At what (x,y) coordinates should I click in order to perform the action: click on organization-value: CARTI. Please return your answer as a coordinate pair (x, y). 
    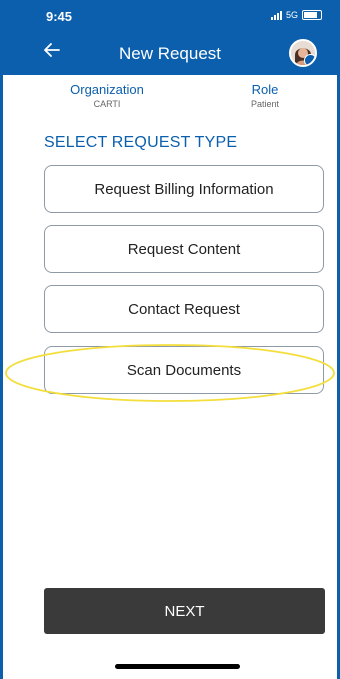
    Looking at the image, I should click on (107, 104).